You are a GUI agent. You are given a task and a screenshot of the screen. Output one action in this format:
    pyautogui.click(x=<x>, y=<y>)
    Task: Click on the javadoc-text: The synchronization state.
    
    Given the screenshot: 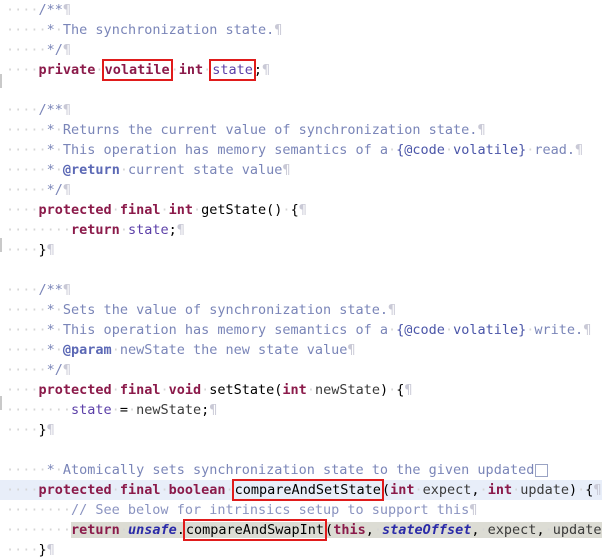 What is the action you would take?
    pyautogui.click(x=168, y=30)
    